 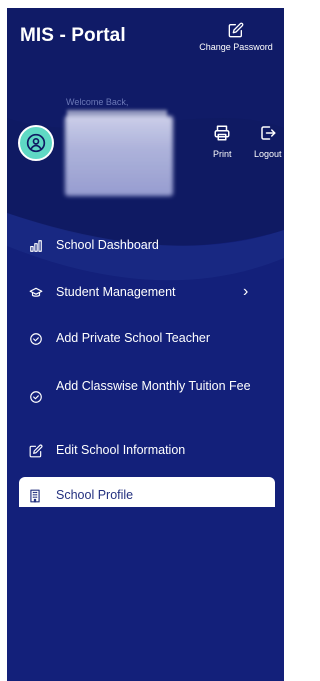 What do you see at coordinates (107, 245) in the screenshot?
I see `sidebar-item-label: School Dashboard` at bounding box center [107, 245].